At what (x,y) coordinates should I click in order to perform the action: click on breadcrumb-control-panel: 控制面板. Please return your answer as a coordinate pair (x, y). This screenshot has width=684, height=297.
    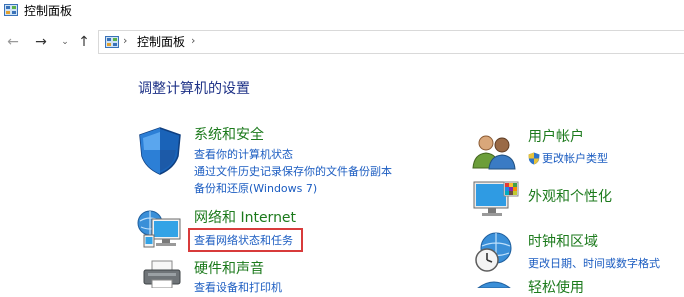
    Looking at the image, I should click on (161, 42).